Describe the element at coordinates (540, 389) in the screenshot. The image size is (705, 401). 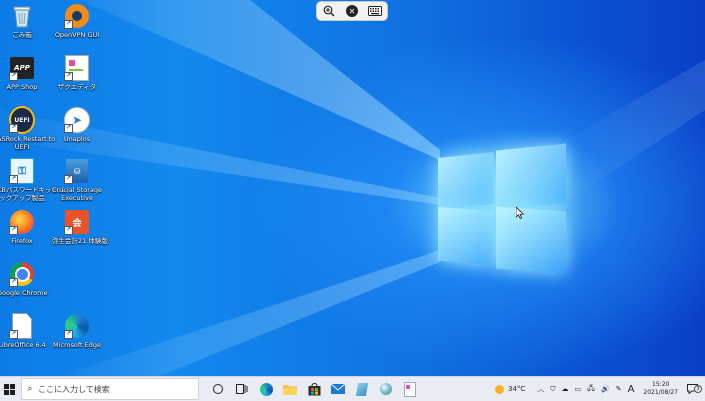
I see `chevron-up-icon: ︿` at that location.